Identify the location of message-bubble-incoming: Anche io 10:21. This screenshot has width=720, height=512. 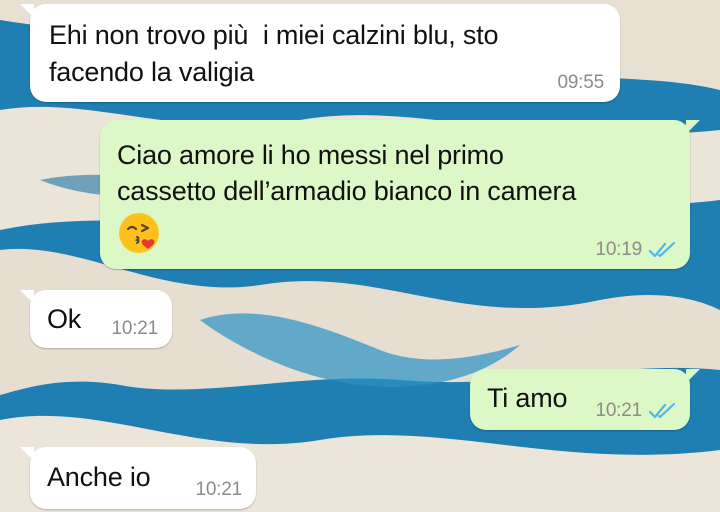
(138, 478).